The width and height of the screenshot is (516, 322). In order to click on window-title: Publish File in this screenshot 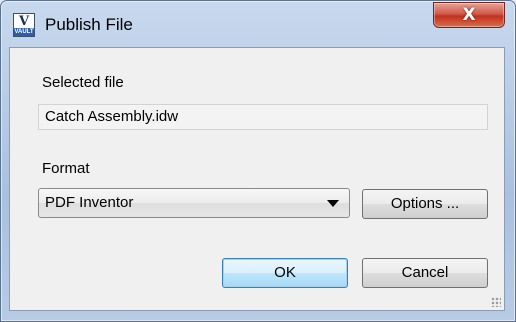, I will do `click(89, 24)`.